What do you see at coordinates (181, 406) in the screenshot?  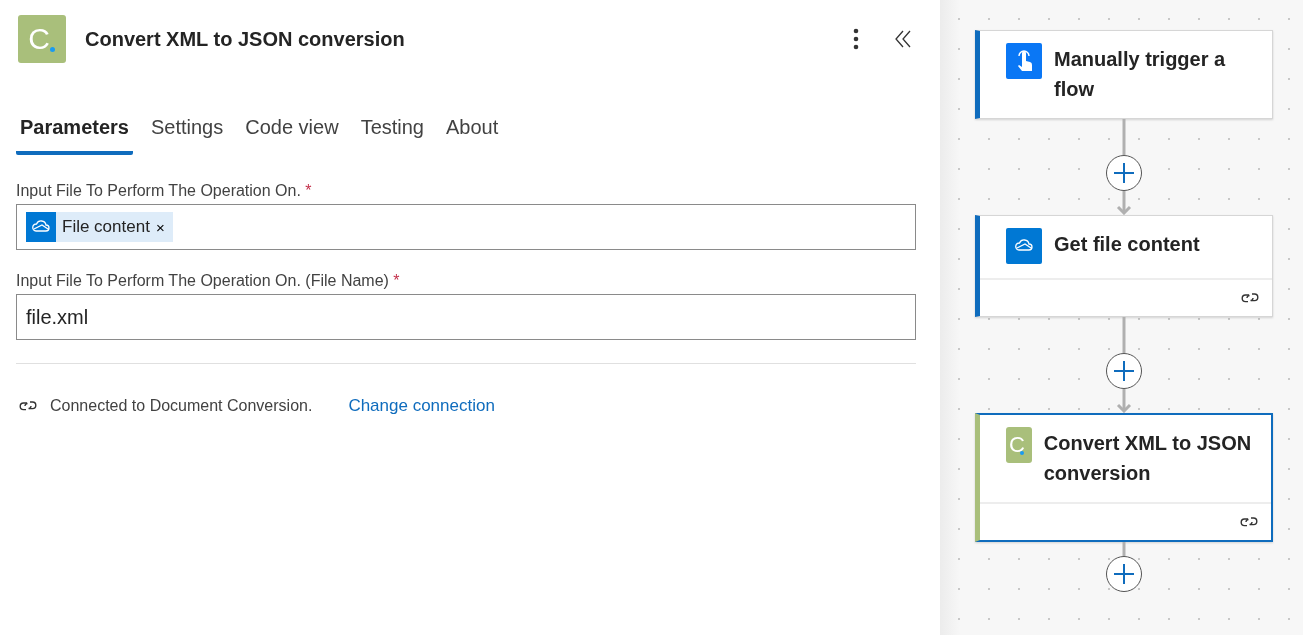 I see `connection-status: Connected to Document Conversion.` at bounding box center [181, 406].